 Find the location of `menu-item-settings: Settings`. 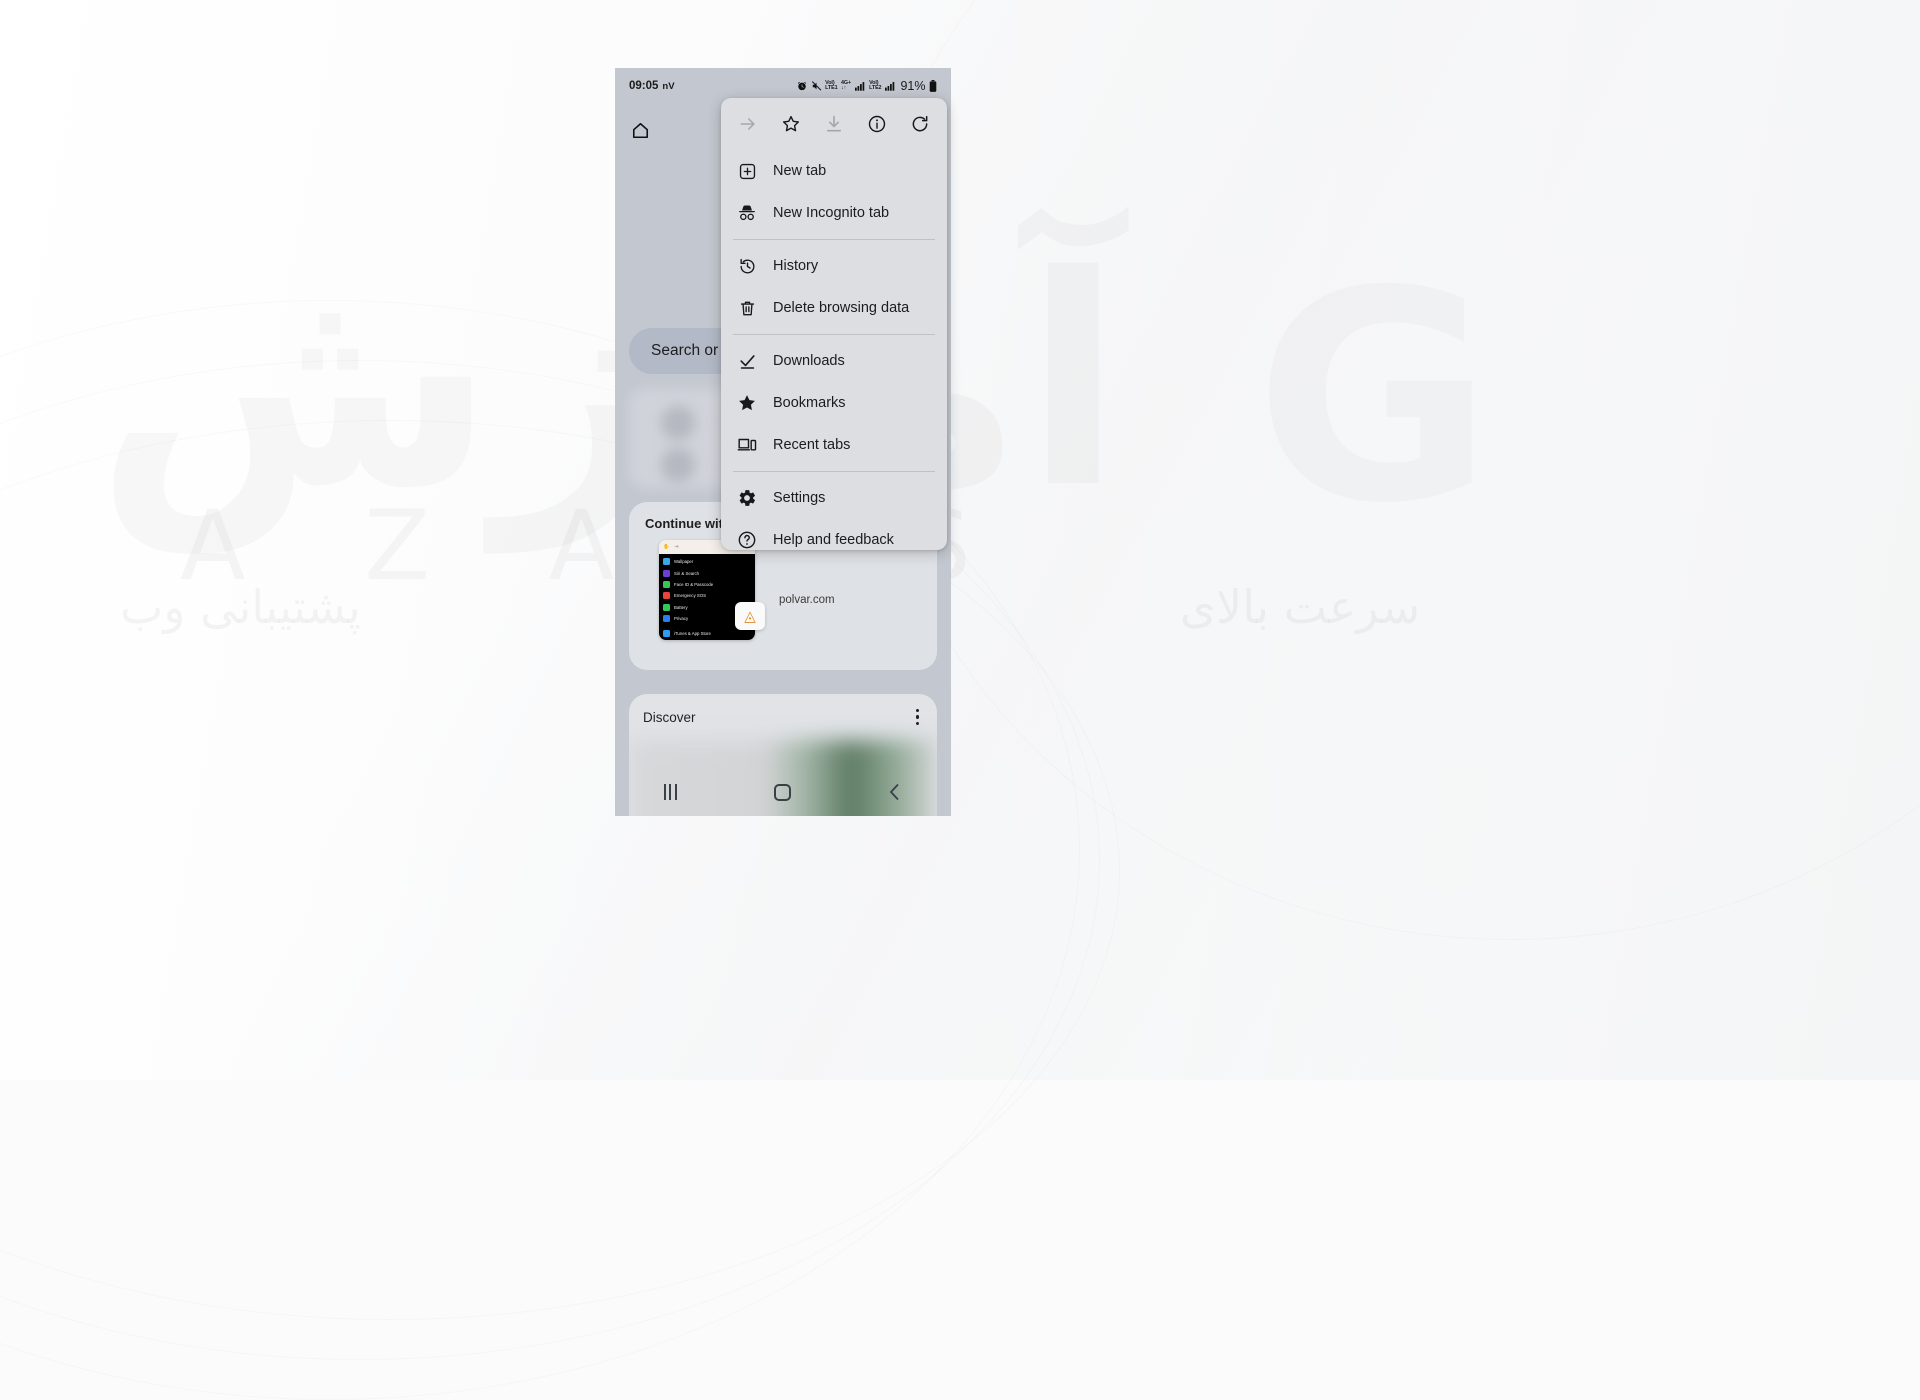

menu-item-settings: Settings is located at coordinates (834, 498).